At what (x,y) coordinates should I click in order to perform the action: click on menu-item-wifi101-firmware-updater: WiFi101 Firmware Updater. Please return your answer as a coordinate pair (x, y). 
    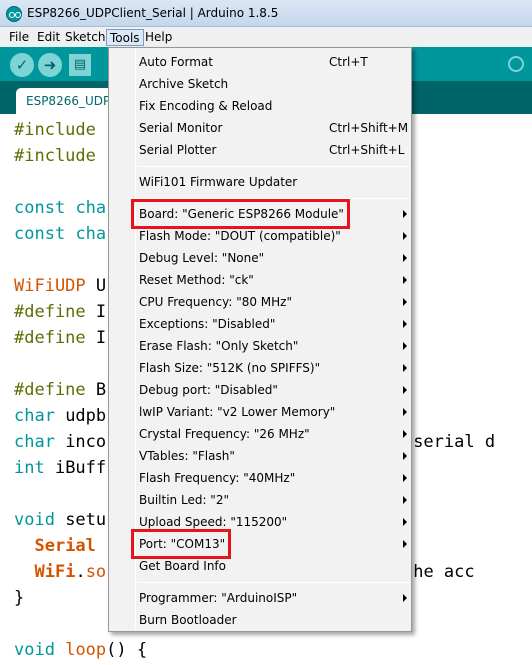
    Looking at the image, I should click on (274, 182).